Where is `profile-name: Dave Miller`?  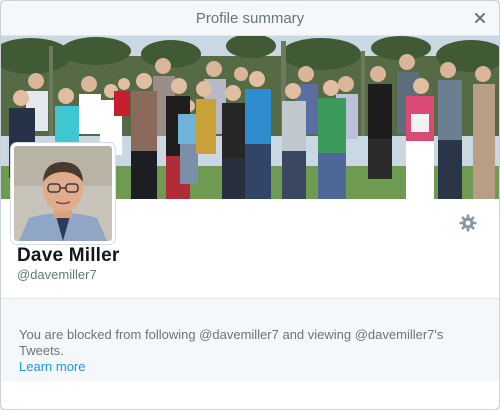
profile-name: Dave Miller is located at coordinates (68, 256).